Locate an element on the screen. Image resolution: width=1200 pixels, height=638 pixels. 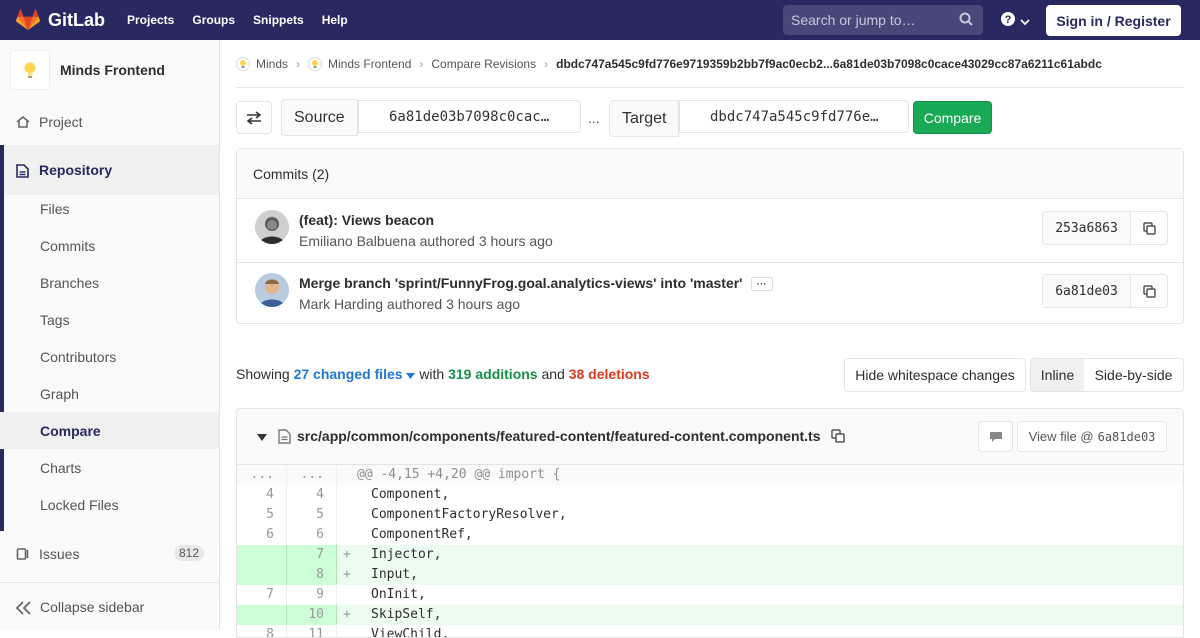
sidebar-subitem-commits: Commits is located at coordinates (109, 245).